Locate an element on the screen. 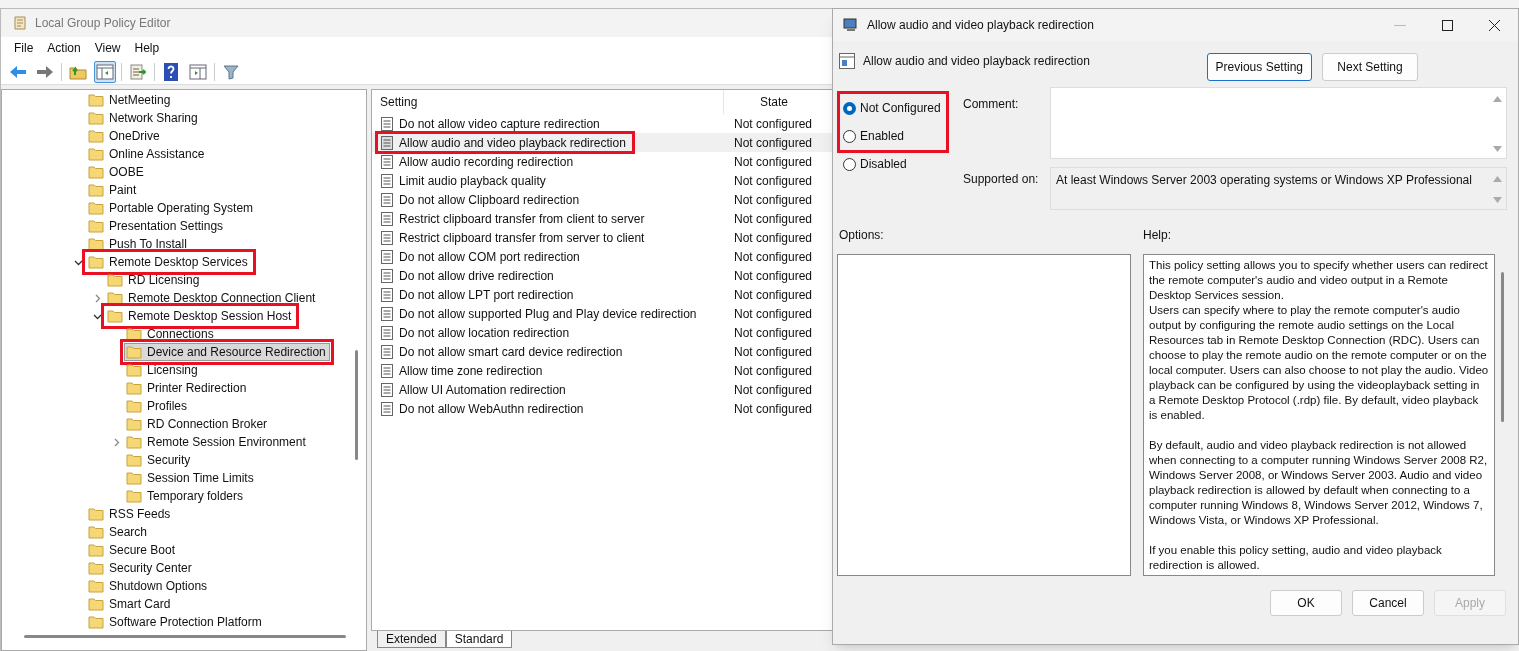 The width and height of the screenshot is (1519, 651). dialog-title: Allow audio and video playback redirection is located at coordinates (980, 25).